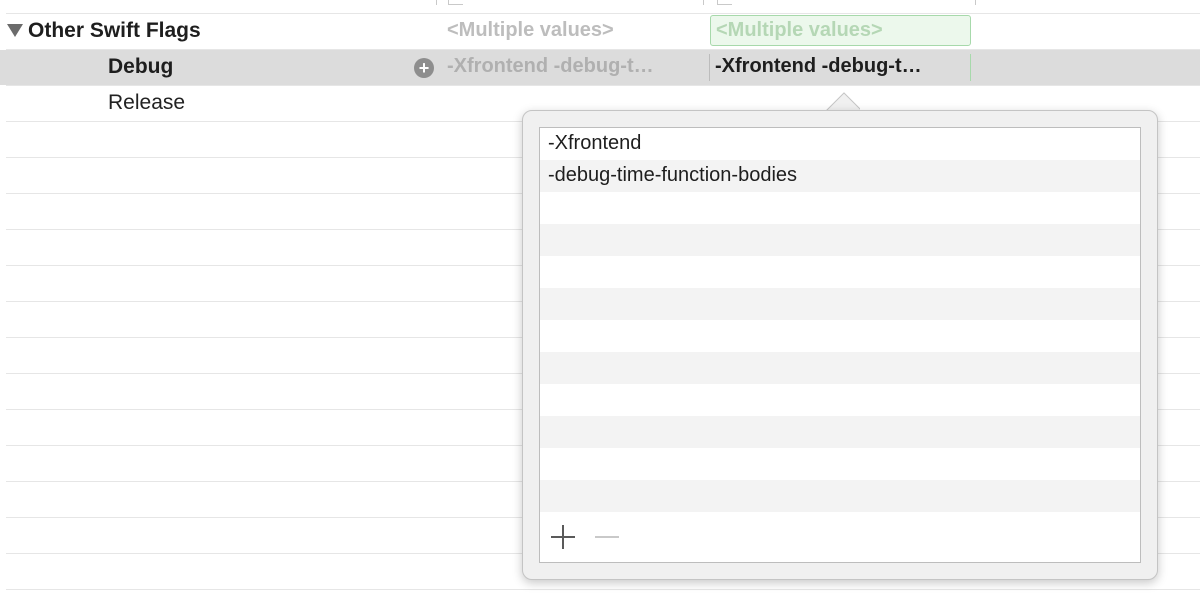  Describe the element at coordinates (603, 589) in the screenshot. I see `row-divider` at that location.